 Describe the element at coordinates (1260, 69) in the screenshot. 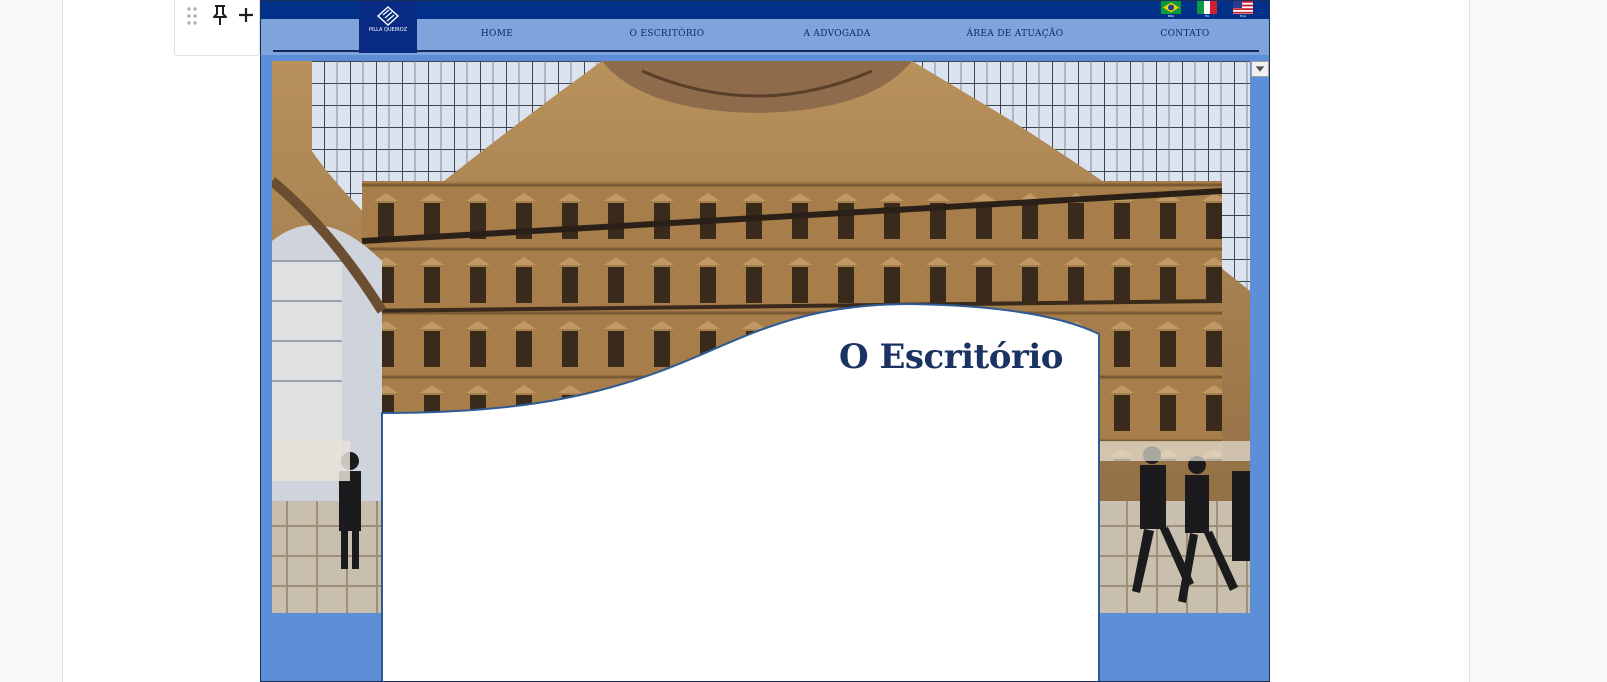

I see `scroll-down-icon` at that location.